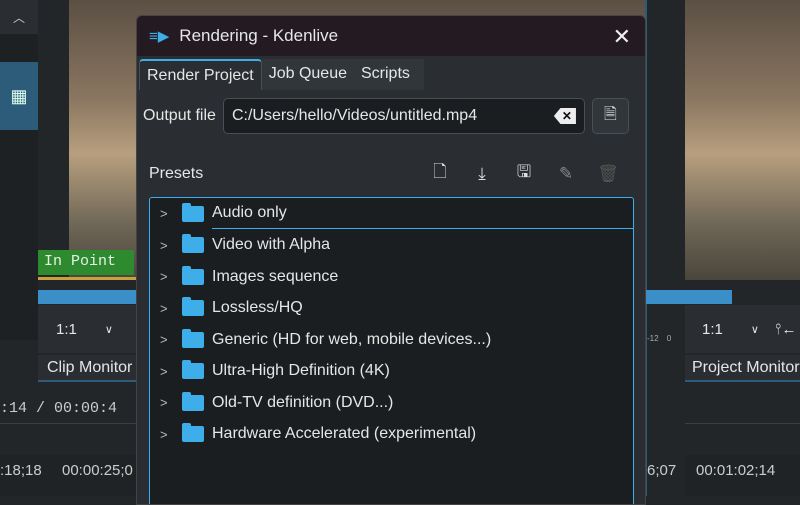  I want to click on preset-category: > Ultra-High Definition (4K), so click(391, 372).